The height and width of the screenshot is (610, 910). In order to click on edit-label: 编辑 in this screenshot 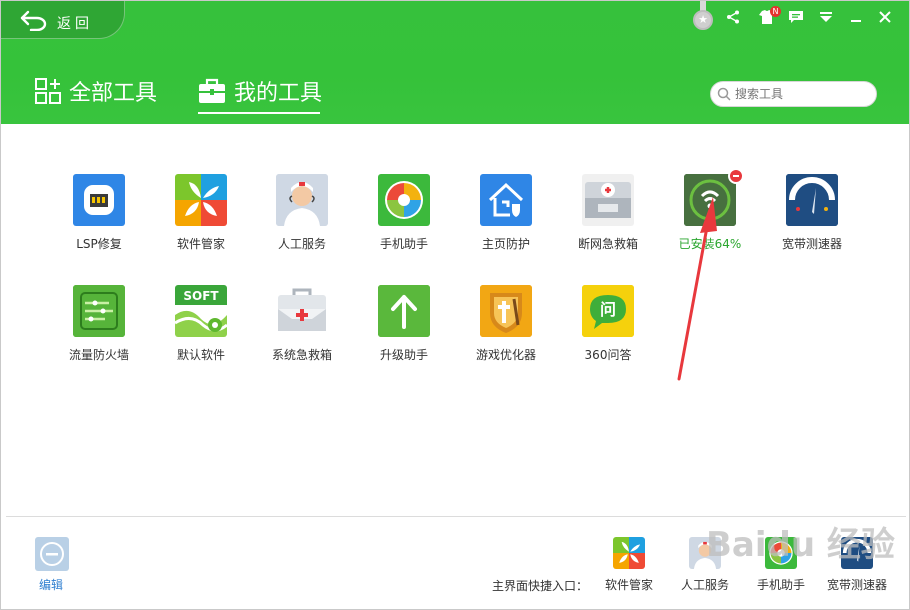, I will do `click(51, 584)`.